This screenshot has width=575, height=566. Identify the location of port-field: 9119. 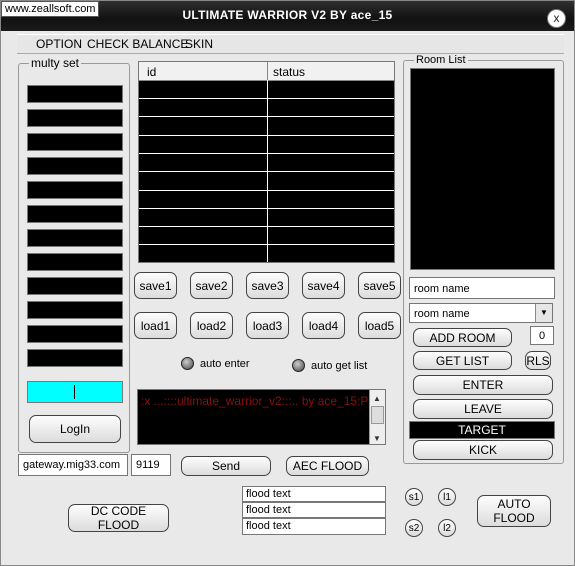
(151, 465).